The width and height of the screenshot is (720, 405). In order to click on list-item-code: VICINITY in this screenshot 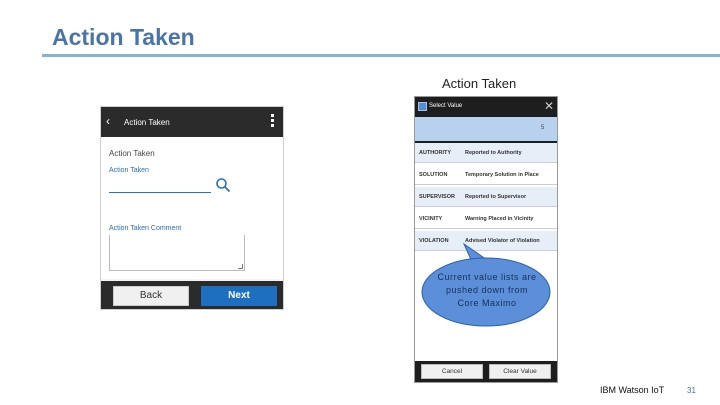, I will do `click(431, 219)`.